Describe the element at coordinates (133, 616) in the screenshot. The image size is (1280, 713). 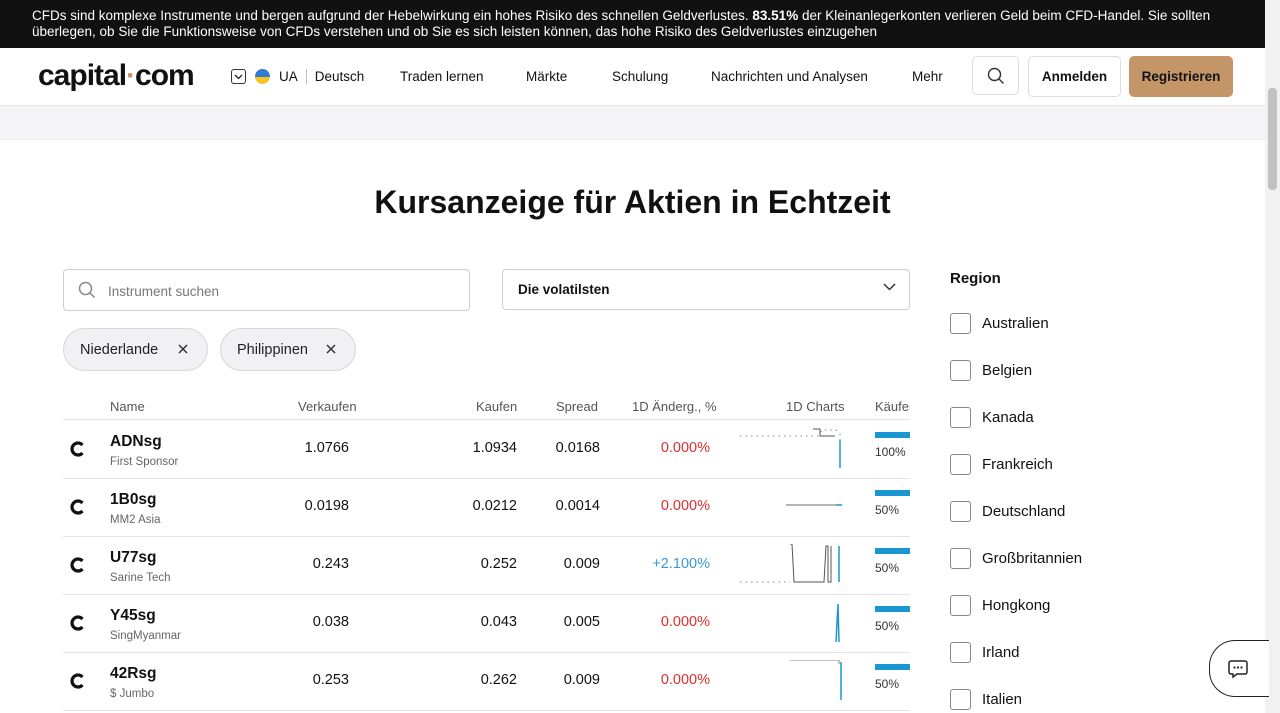
I see `instrument-symbol: Y45sg` at that location.